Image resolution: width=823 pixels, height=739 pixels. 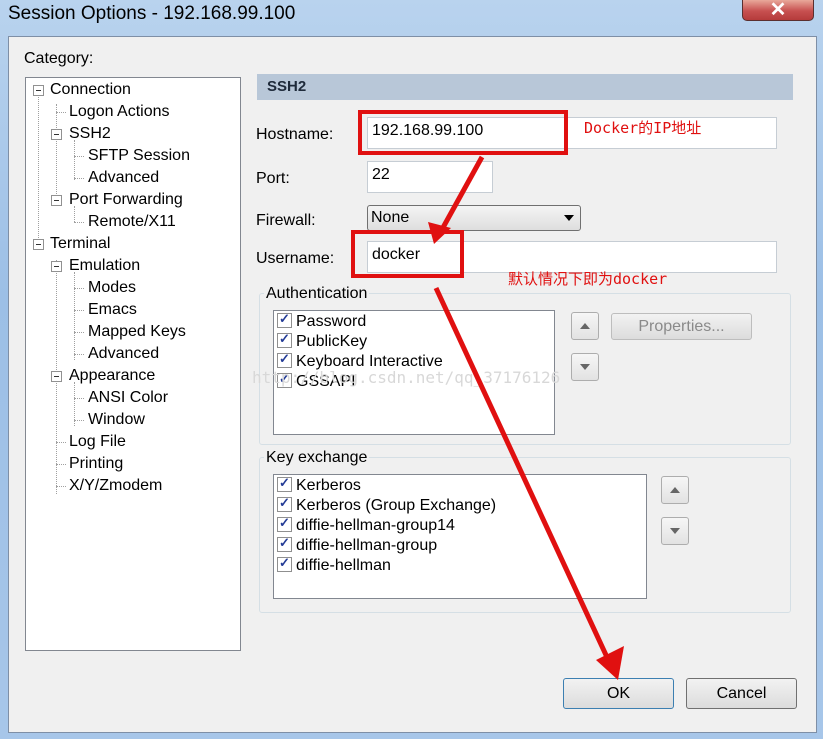 I want to click on tree-item-emacs: Emacs, so click(x=112, y=310).